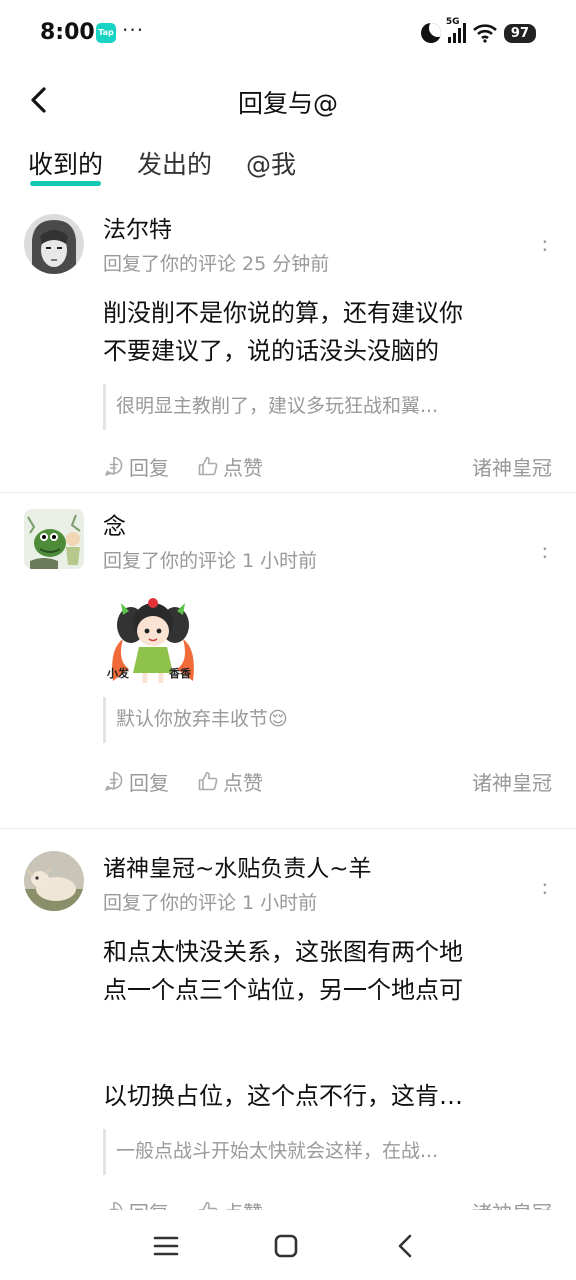  I want to click on header: 回复与@, so click(288, 100).